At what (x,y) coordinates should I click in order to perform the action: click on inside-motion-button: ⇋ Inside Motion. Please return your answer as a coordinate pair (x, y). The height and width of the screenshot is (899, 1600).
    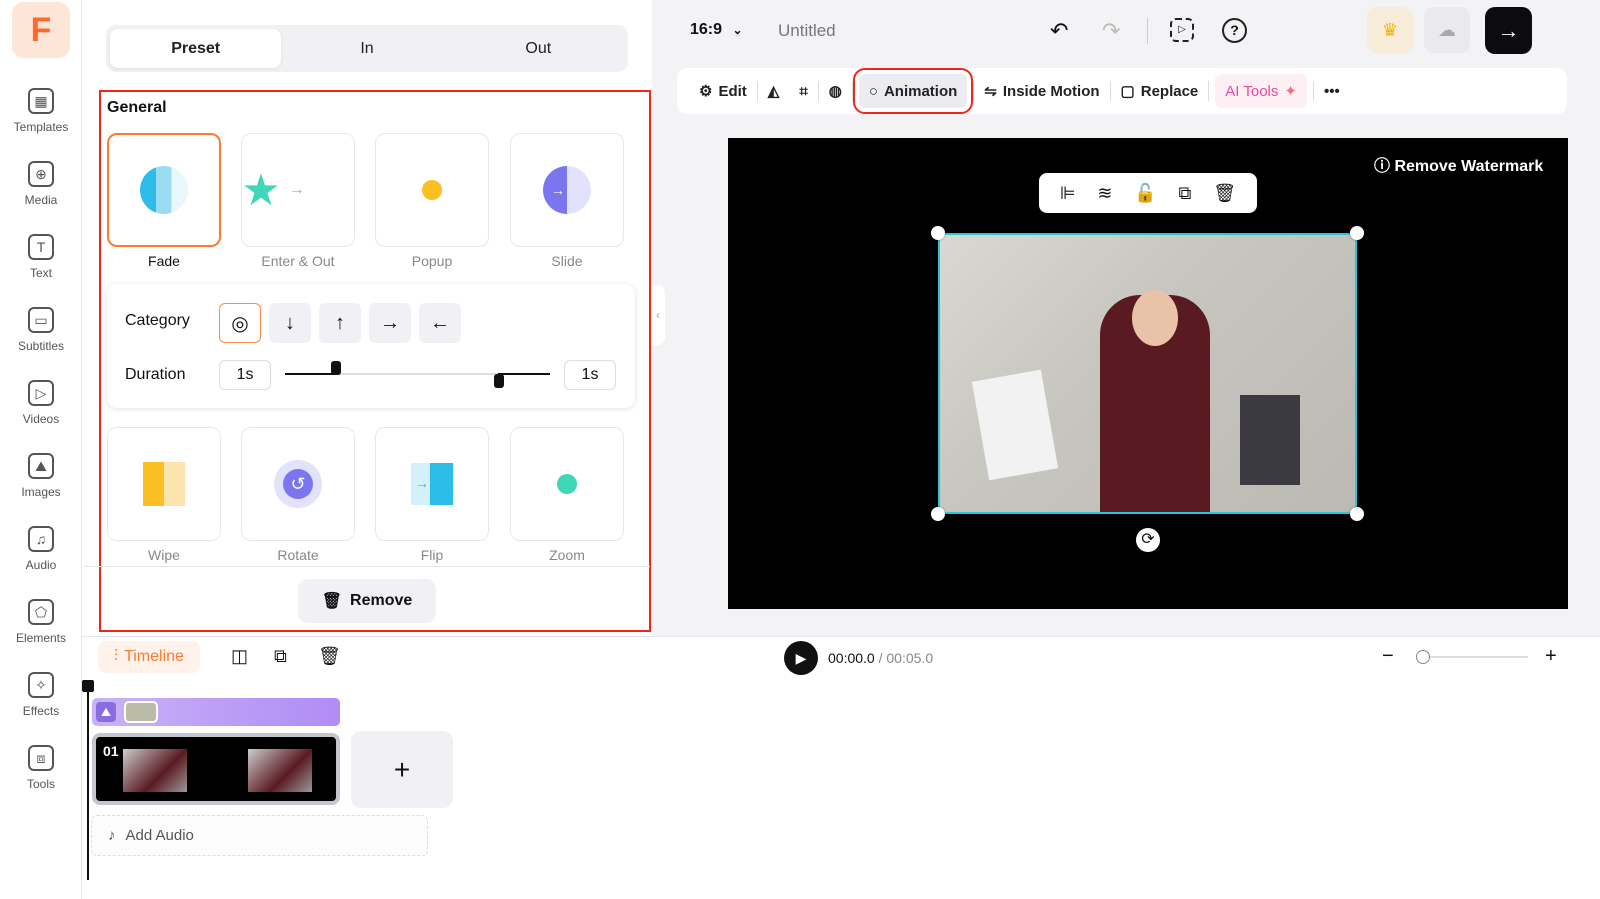
    Looking at the image, I should click on (1041, 91).